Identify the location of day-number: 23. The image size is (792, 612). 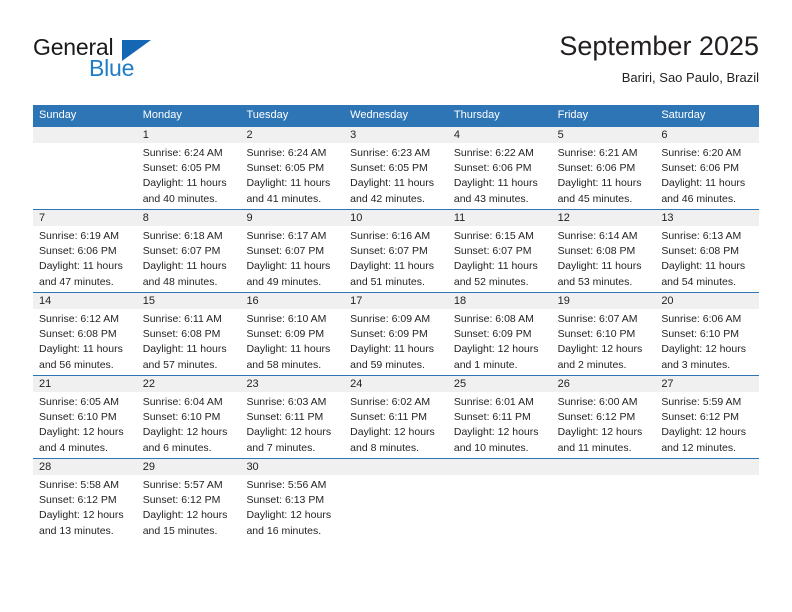
(292, 384).